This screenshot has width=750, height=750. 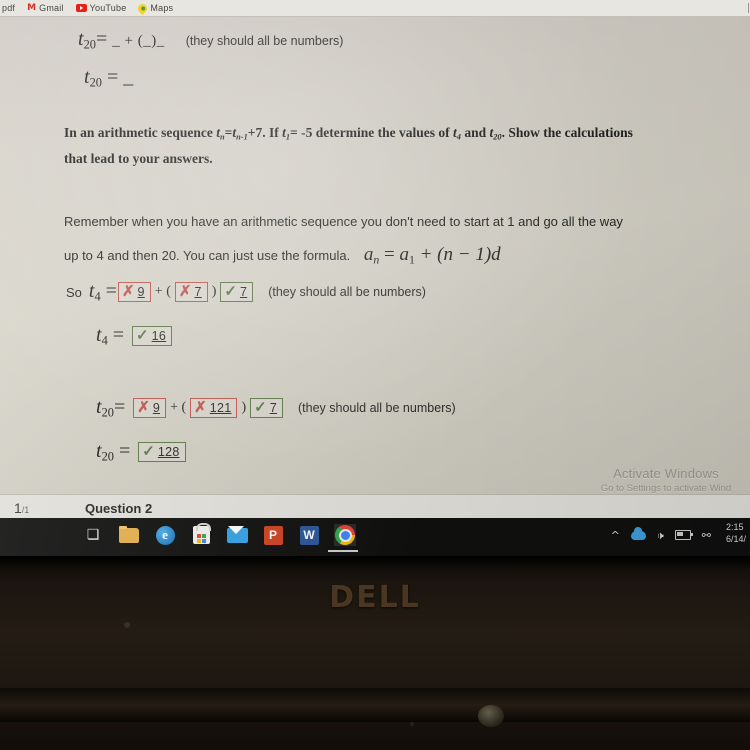 I want to click on bookmark-pdf: pdf, so click(x=8, y=8).